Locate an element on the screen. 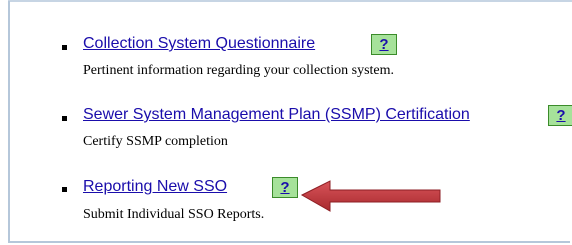  collection-system-questionnaire-link: Collection System Questionnaire is located at coordinates (199, 44).